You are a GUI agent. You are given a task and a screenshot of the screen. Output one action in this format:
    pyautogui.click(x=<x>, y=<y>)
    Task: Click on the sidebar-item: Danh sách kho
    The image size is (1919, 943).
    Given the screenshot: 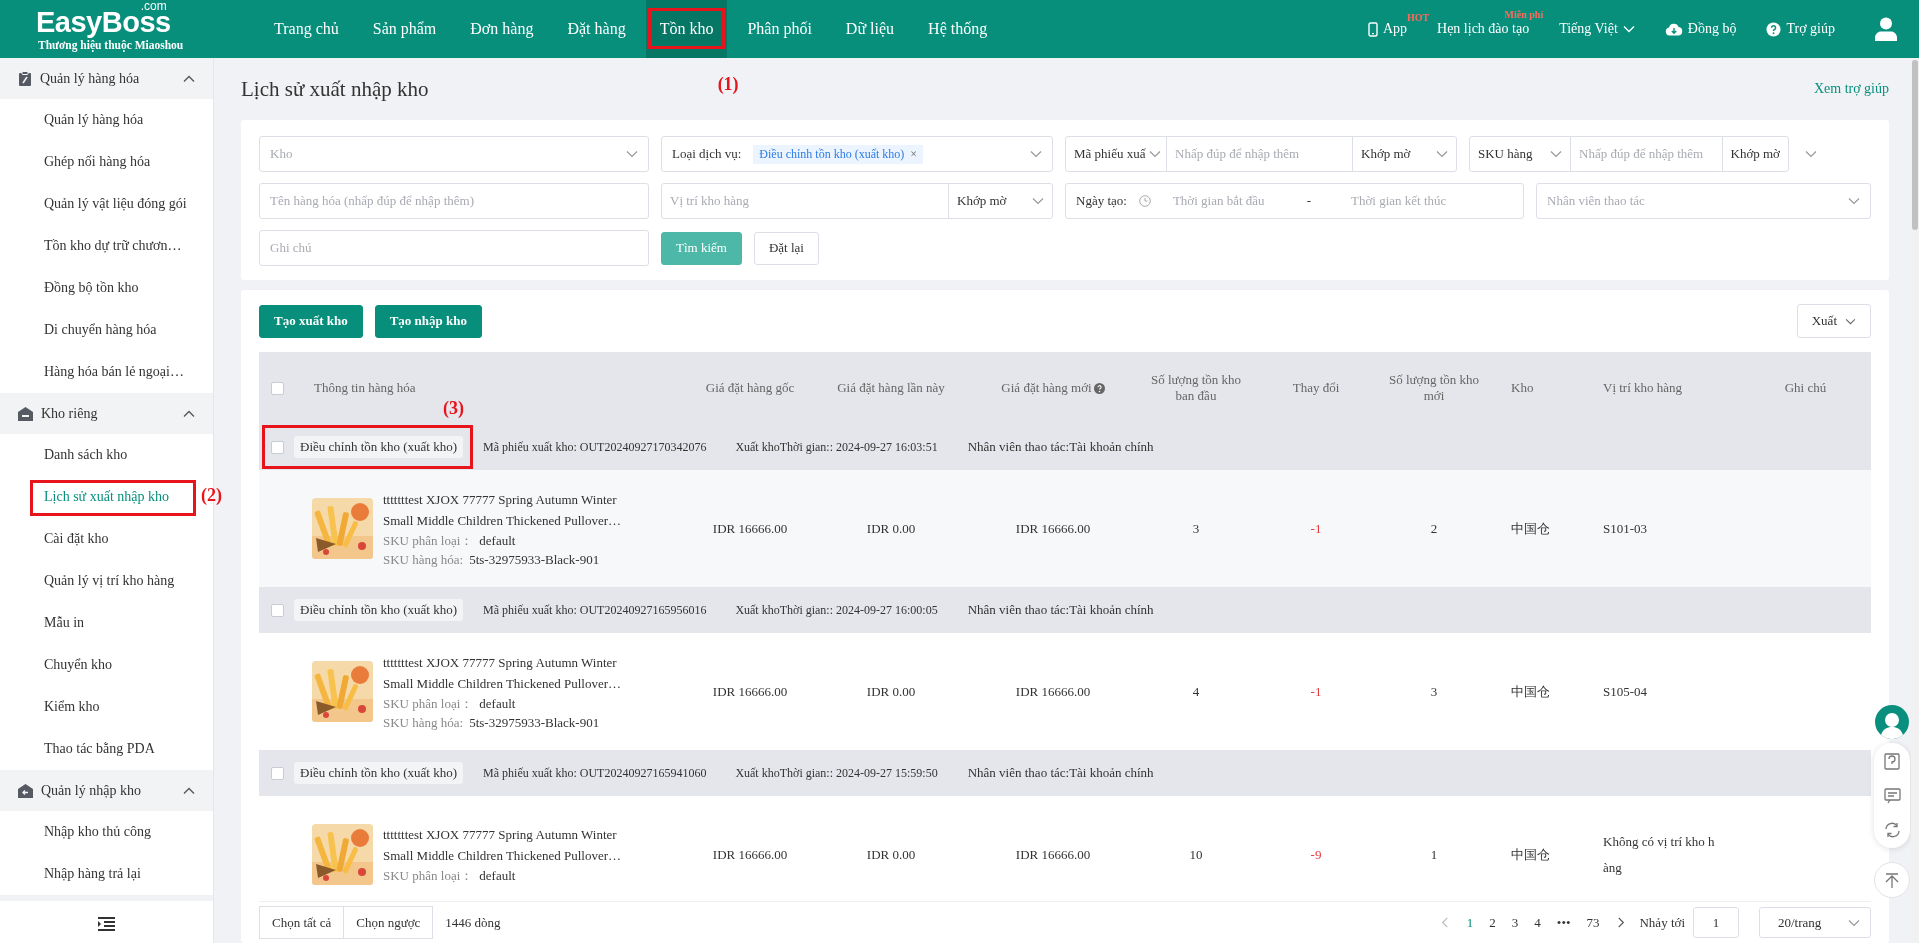 What is the action you would take?
    pyautogui.click(x=99, y=455)
    